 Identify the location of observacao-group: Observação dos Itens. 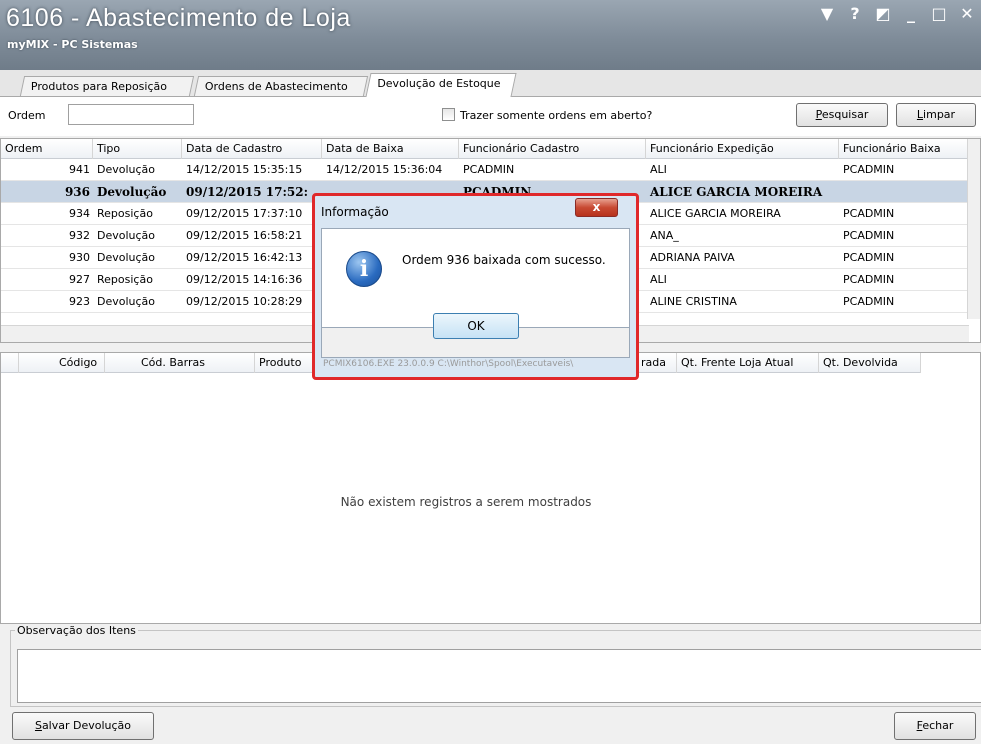
(495, 665).